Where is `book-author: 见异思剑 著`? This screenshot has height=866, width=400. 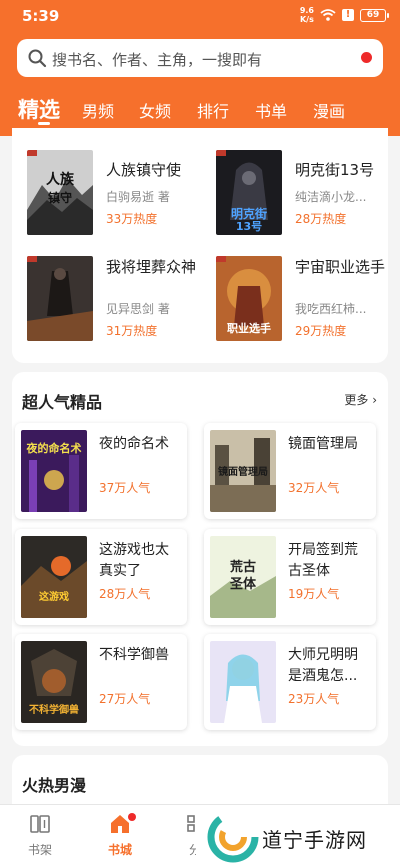
book-author: 见异思剑 著 is located at coordinates (138, 309).